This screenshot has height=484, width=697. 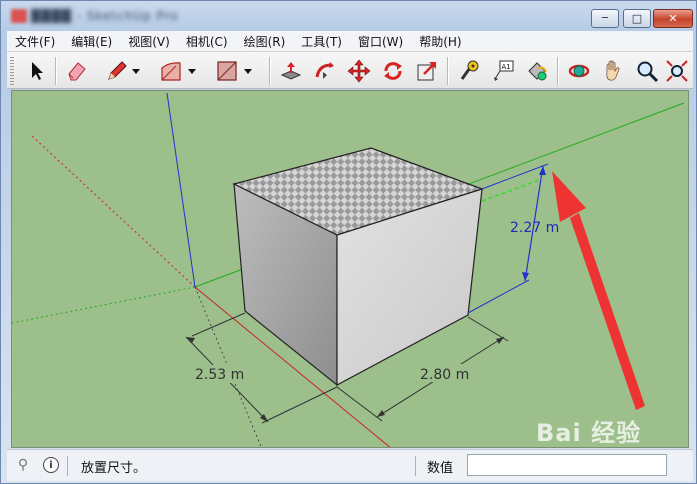 I want to click on menu-window: 窗口(W), so click(x=380, y=41).